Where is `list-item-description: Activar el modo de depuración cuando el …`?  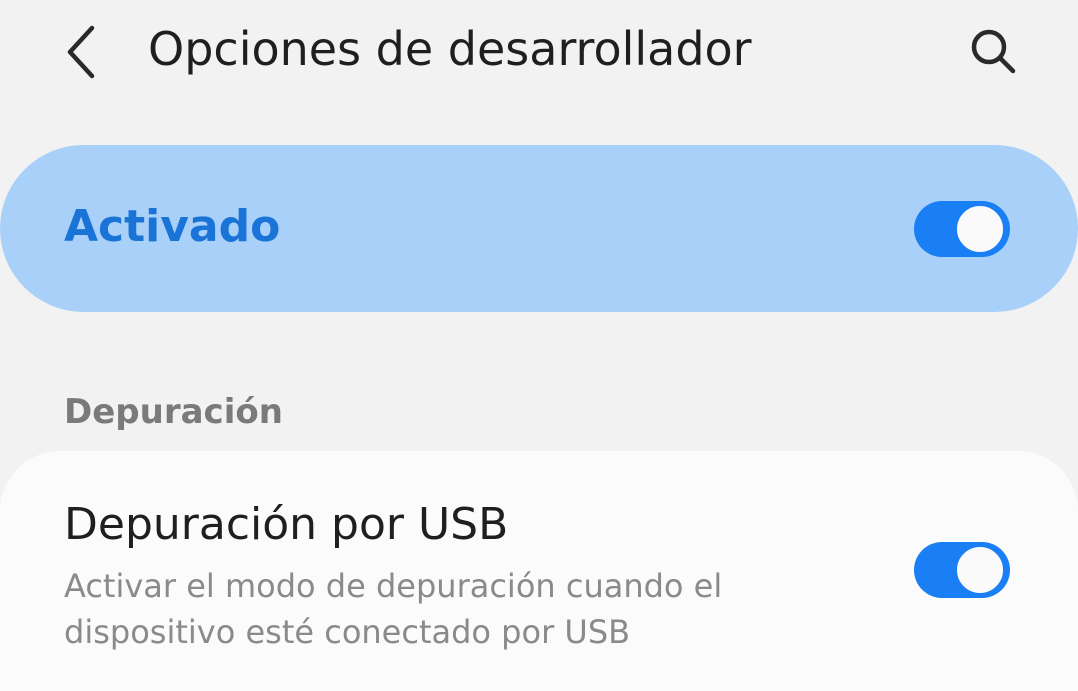
list-item-description: Activar el modo de depuración cuando el … is located at coordinates (393, 609).